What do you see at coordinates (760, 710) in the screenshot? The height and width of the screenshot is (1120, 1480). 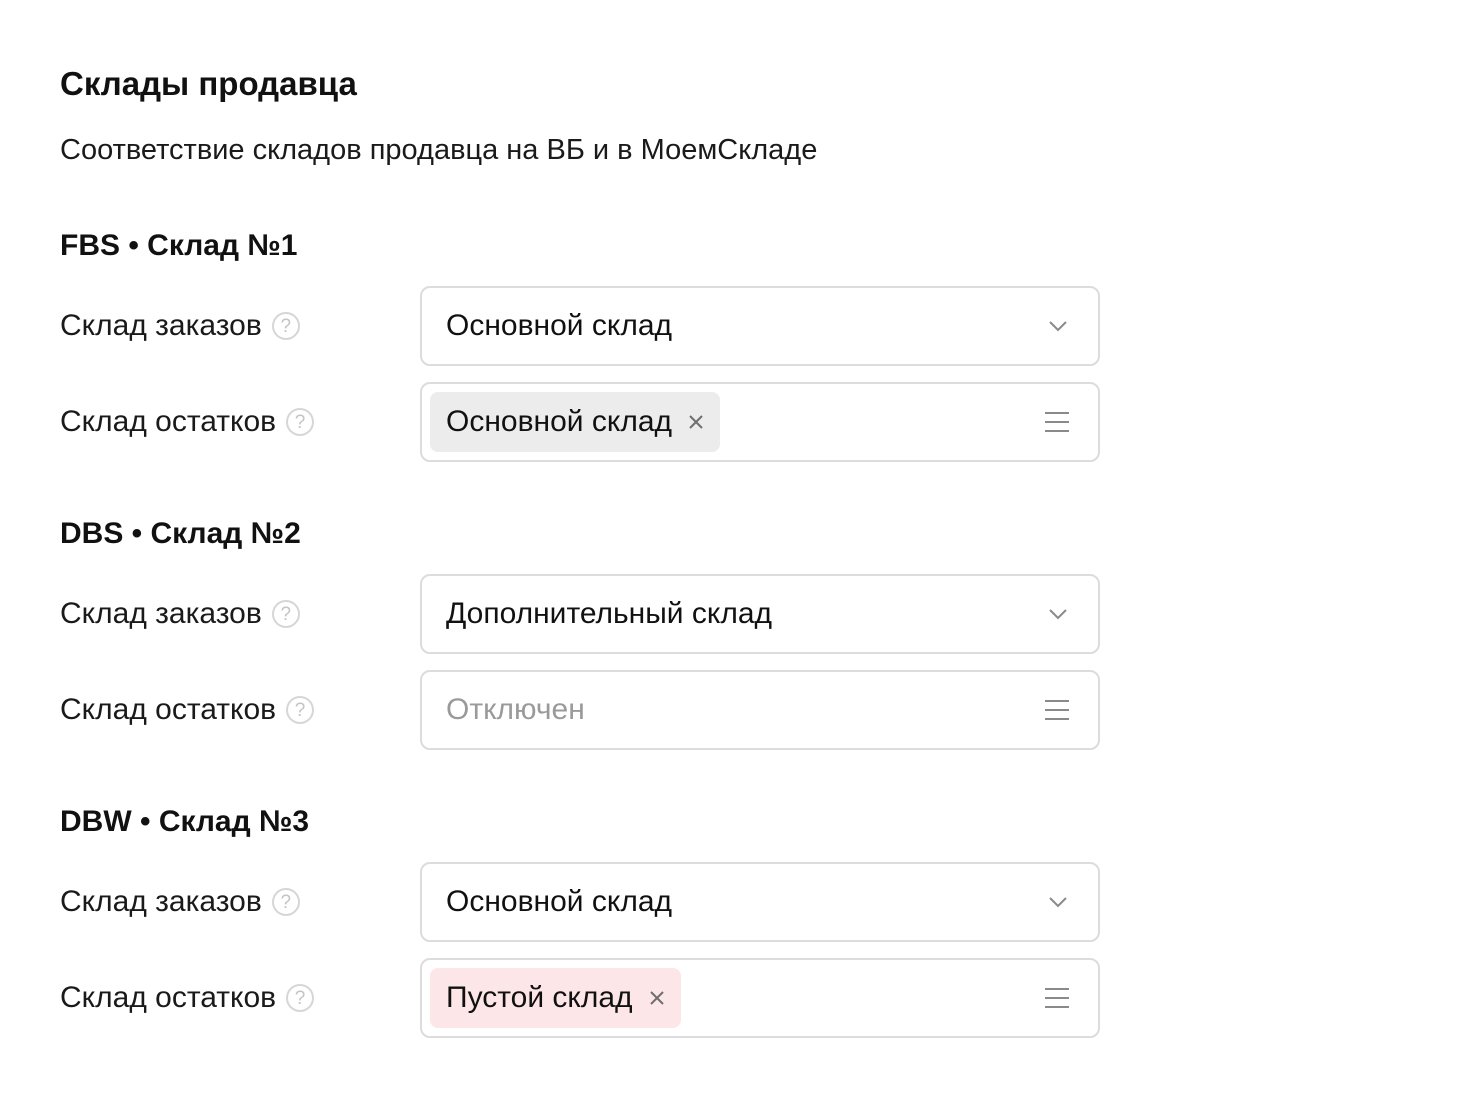 I see `stock-warehouse-multiselect: Отключен` at bounding box center [760, 710].